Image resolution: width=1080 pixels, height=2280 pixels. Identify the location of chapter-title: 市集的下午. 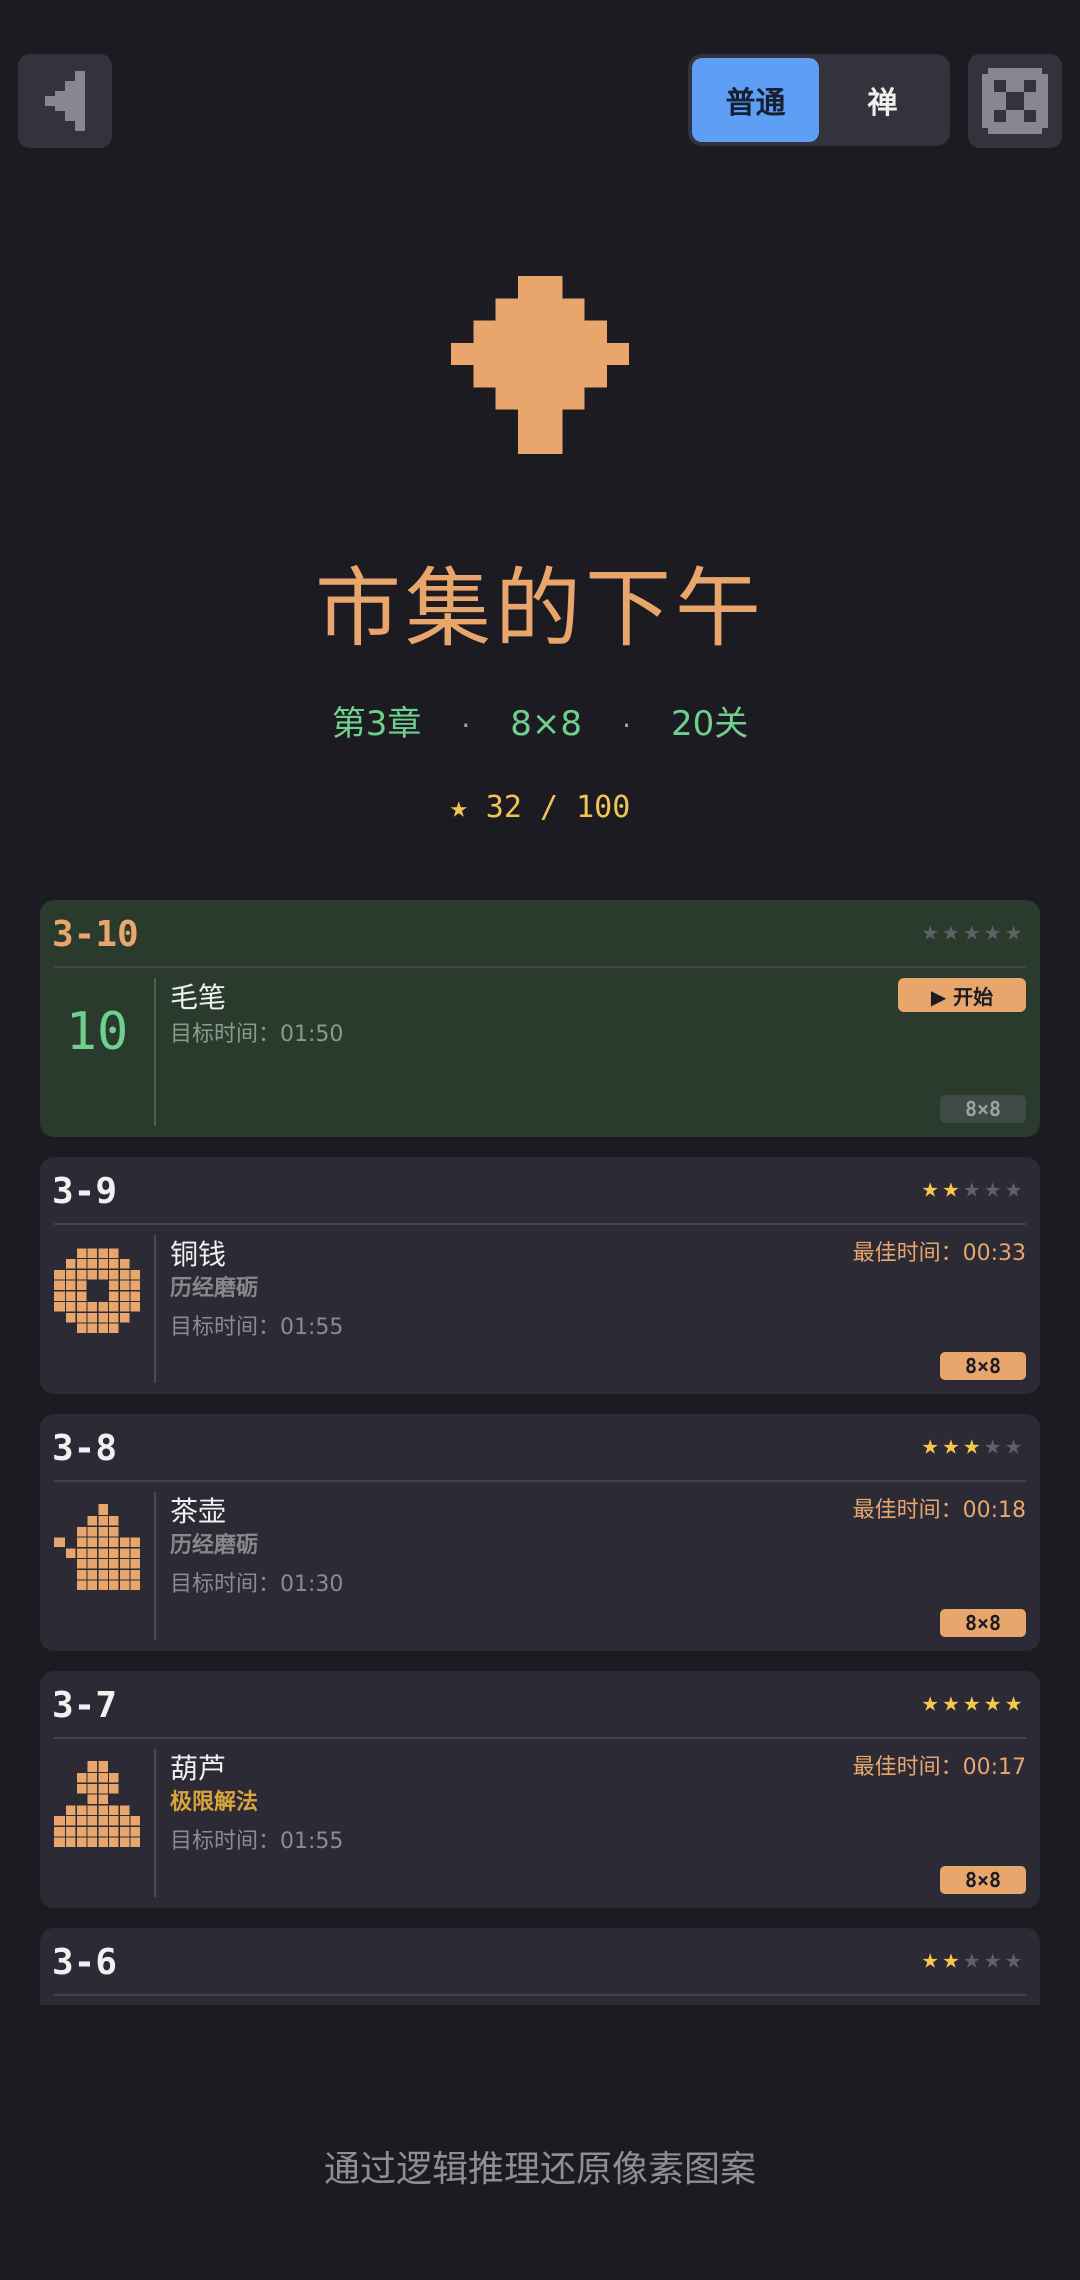
(540, 609).